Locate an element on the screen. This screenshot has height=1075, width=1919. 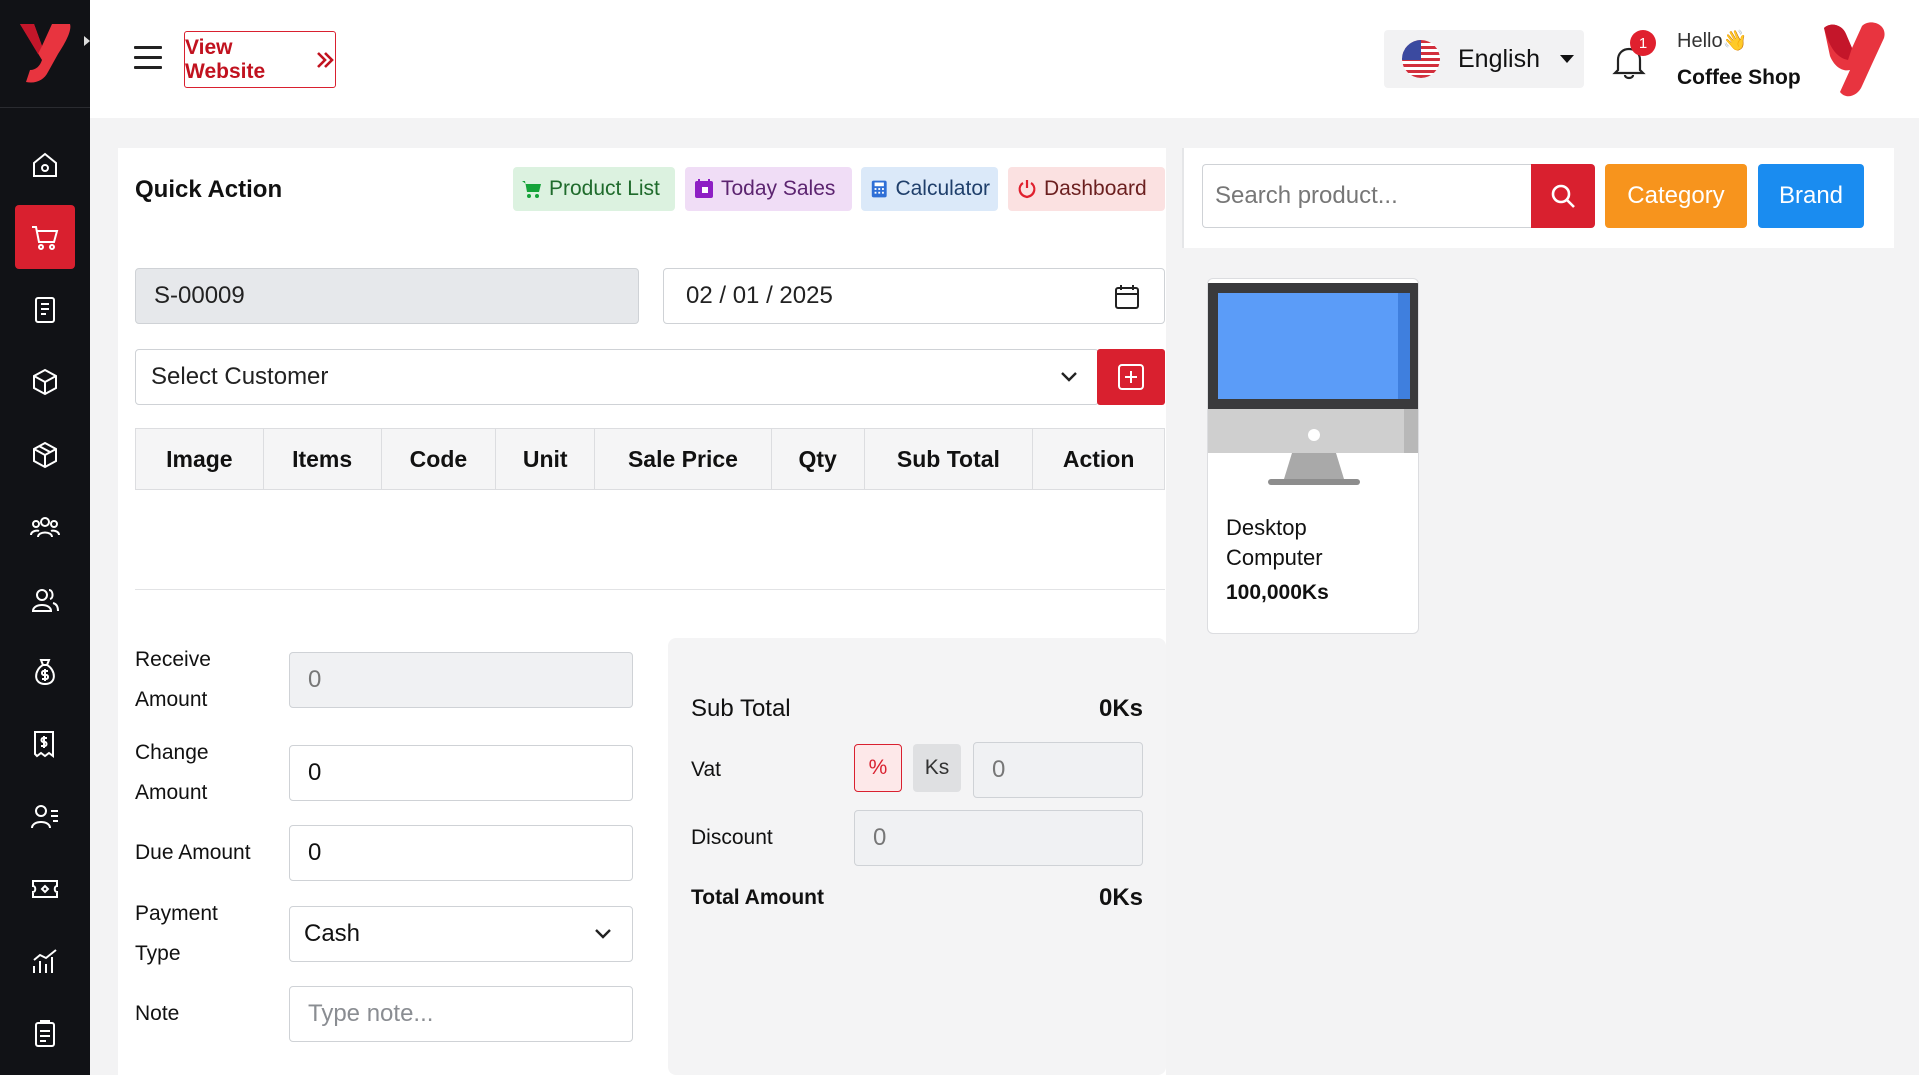
user-avatar-logo is located at coordinates (1852, 59).